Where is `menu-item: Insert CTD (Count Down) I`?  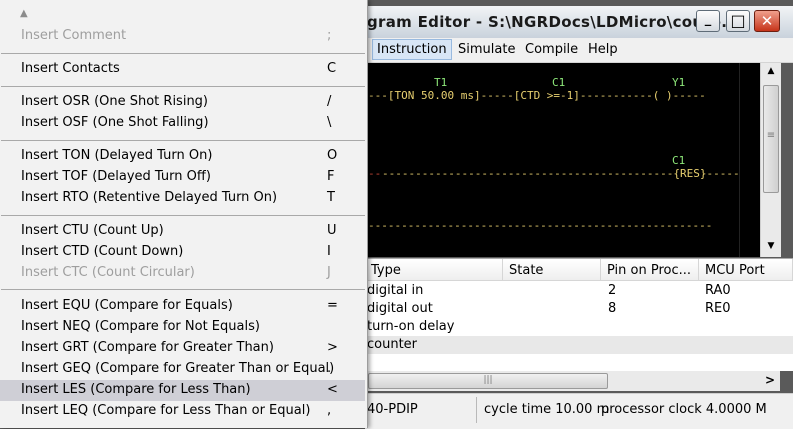
menu-item: Insert CTD (Count Down) I is located at coordinates (182, 252).